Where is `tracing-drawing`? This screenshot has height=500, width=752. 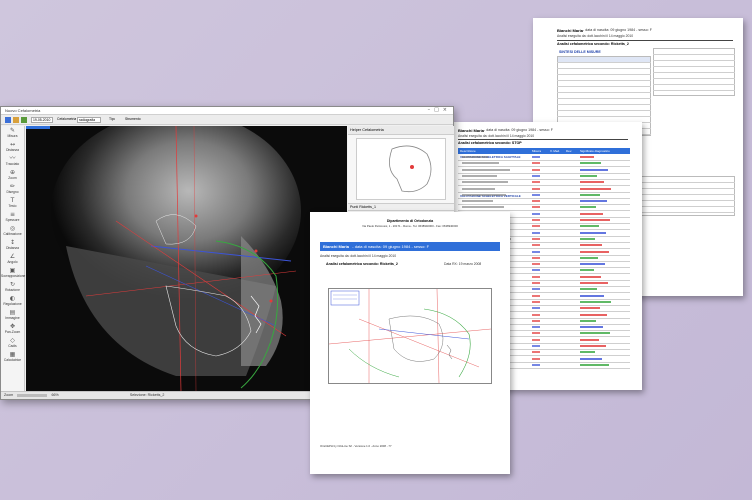
tracing-drawing is located at coordinates (410, 336).